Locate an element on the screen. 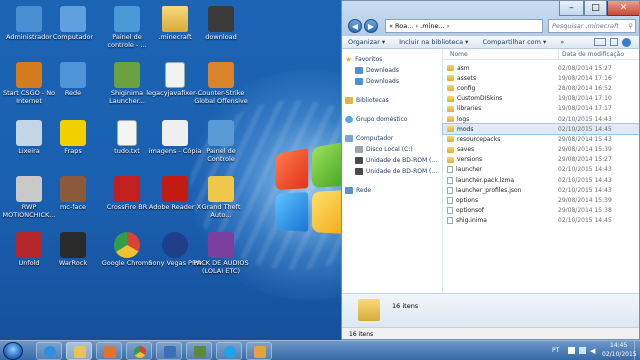  file-row: libraries 19/08/2014 17:17 is located at coordinates (541, 109).